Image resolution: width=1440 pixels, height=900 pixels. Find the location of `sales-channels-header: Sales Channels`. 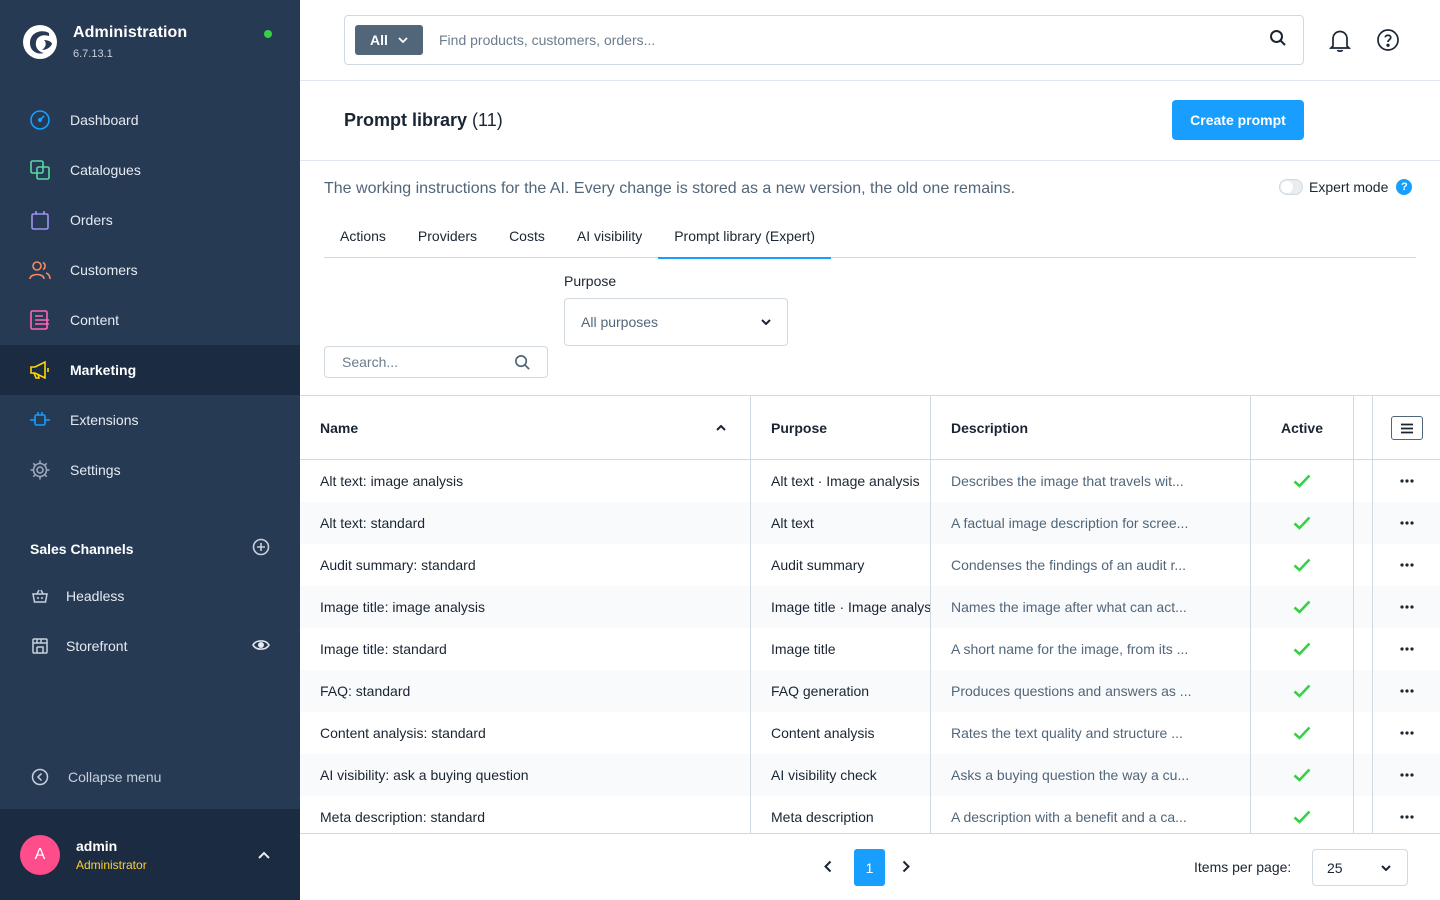

sales-channels-header: Sales Channels is located at coordinates (150, 548).